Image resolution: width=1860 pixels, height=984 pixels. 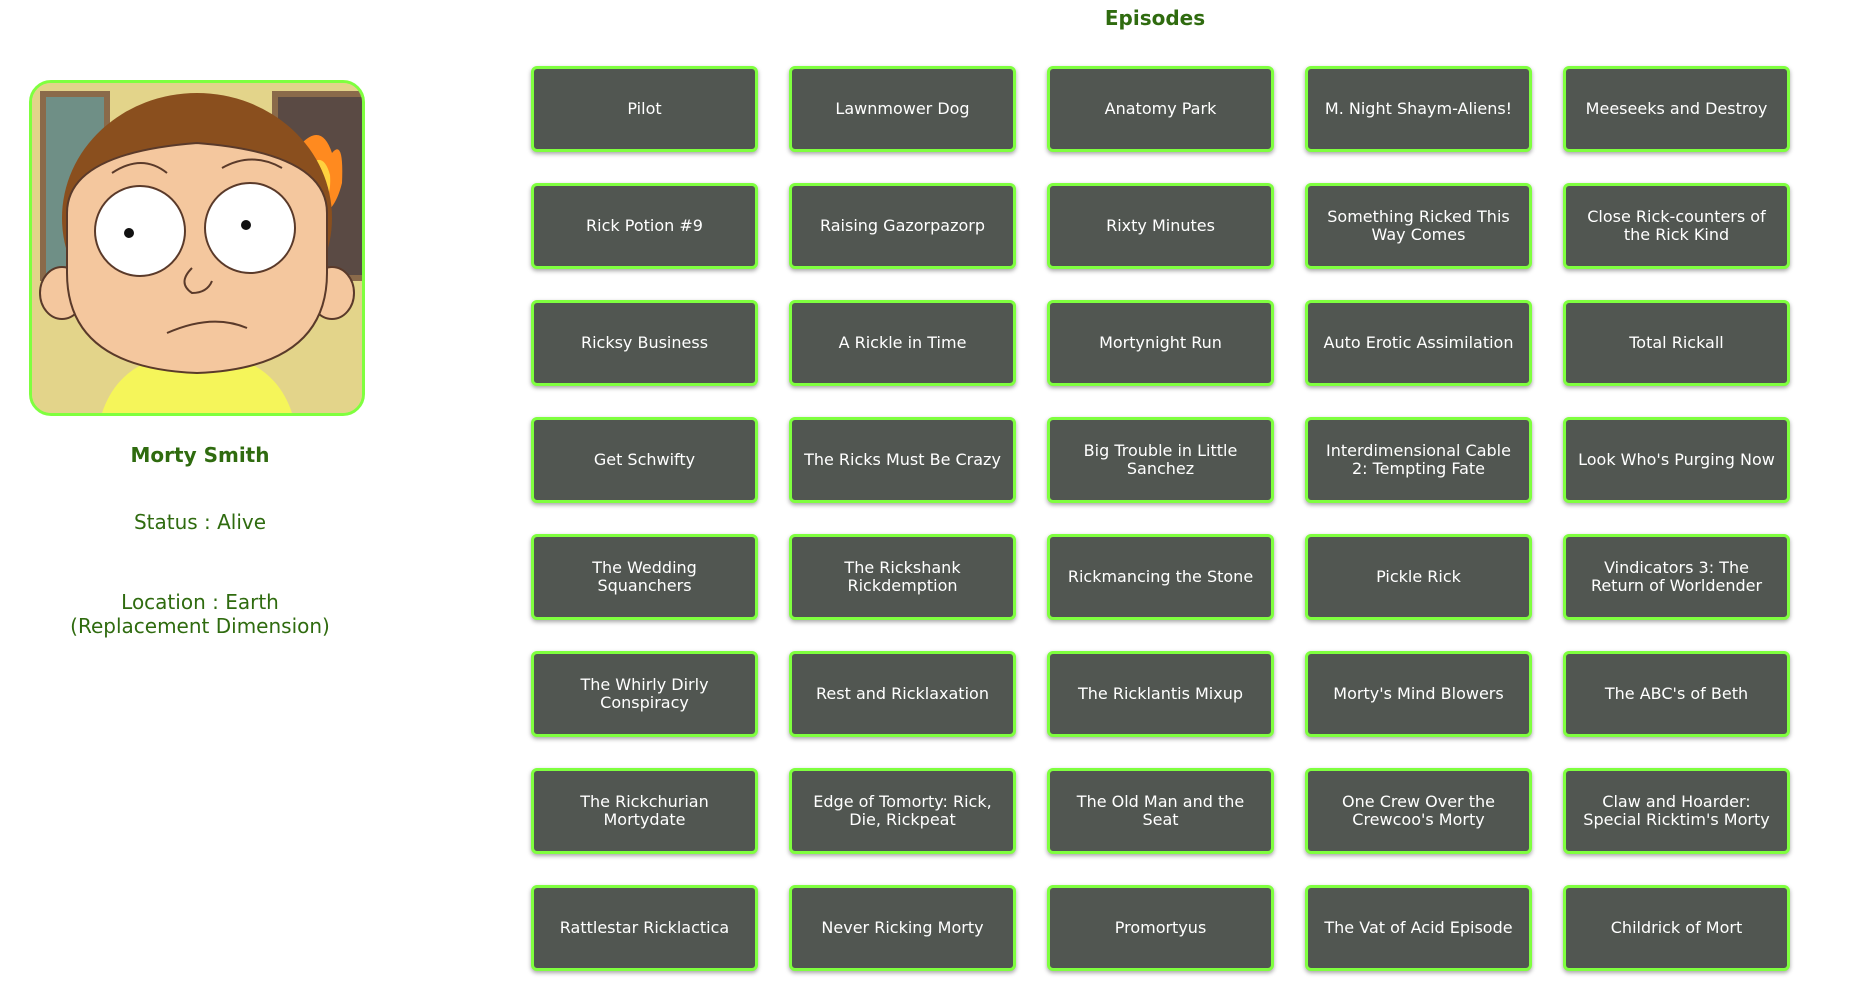 I want to click on episode-button: Interdimensional Cable 2: Tempting Fate, so click(x=1418, y=460).